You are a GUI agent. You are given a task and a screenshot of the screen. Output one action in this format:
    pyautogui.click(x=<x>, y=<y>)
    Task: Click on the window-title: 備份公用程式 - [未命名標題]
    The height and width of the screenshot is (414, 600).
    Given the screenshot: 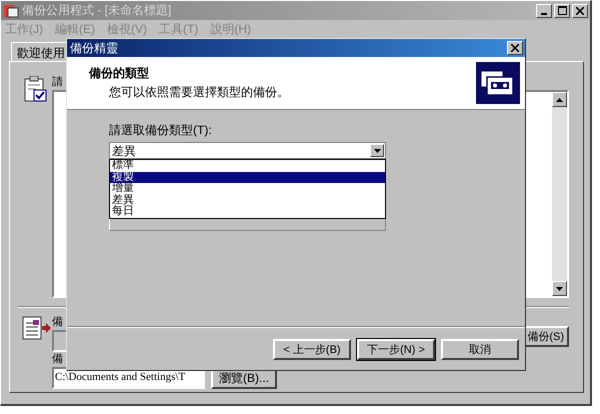 What is the action you would take?
    pyautogui.click(x=97, y=10)
    